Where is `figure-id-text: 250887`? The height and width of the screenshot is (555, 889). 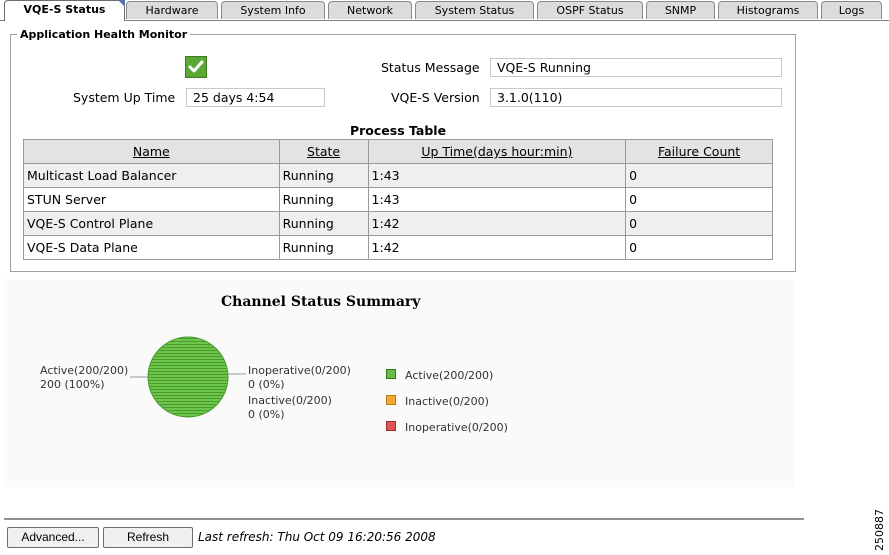
figure-id-text: 250887 is located at coordinates (879, 530).